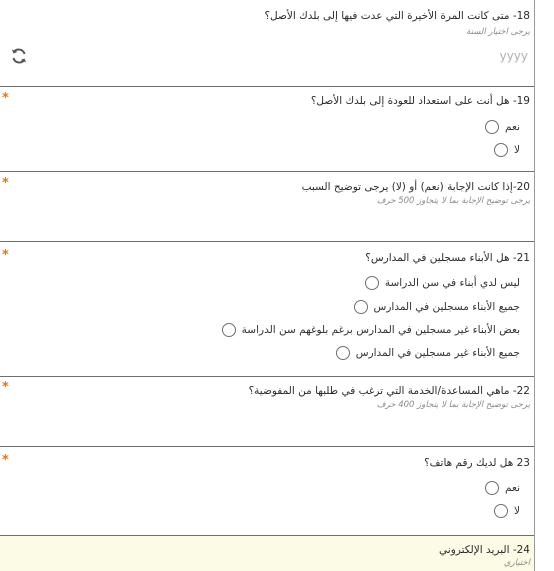 Image resolution: width=554 pixels, height=571 pixels. I want to click on option-none-enrolled: جميع الأبناء غير مسجلين في المدارس, so click(427, 353).